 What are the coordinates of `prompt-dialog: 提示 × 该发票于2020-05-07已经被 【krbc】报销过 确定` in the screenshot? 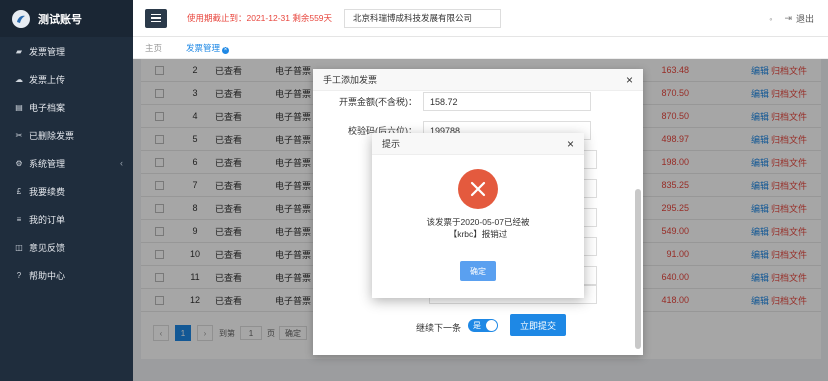 It's located at (478, 215).